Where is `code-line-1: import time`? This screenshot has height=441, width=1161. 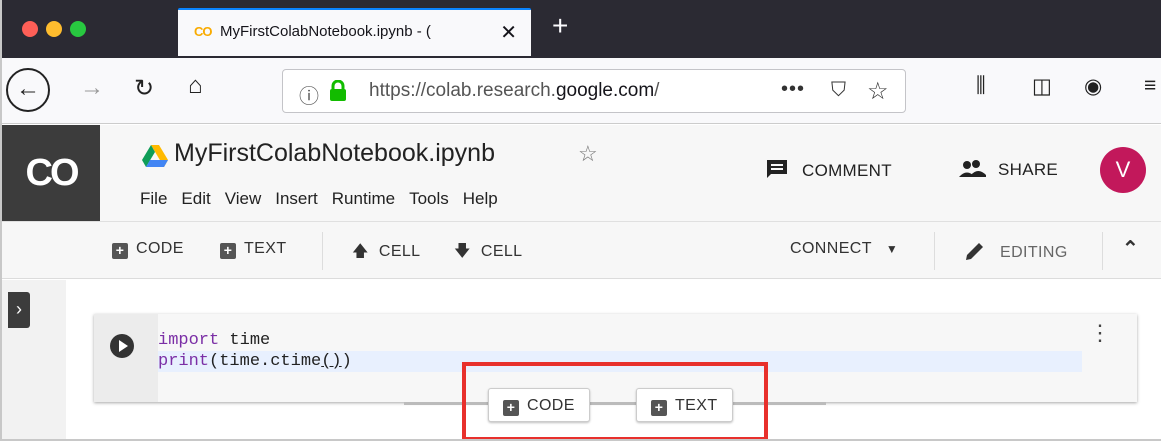
code-line-1: import time is located at coordinates (620, 340).